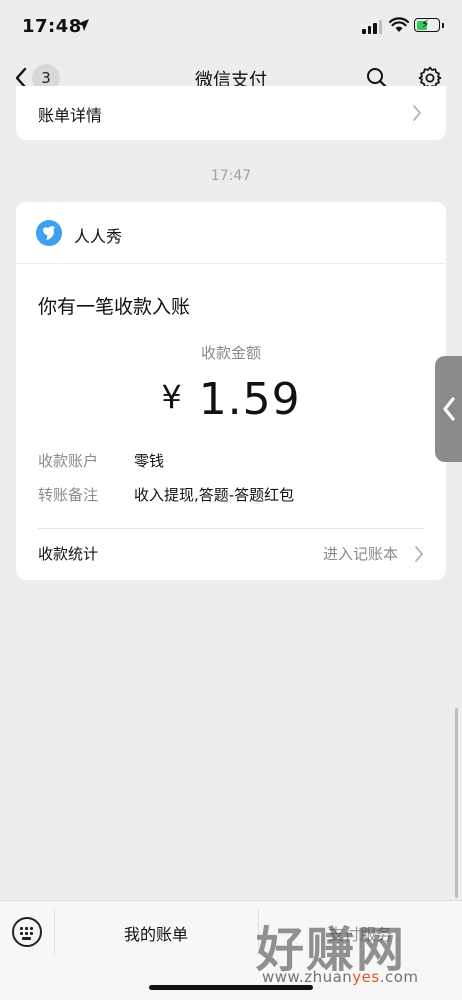 The width and height of the screenshot is (462, 1000). What do you see at coordinates (231, 26) in the screenshot?
I see `status-bar: 17:48 ⚡` at bounding box center [231, 26].